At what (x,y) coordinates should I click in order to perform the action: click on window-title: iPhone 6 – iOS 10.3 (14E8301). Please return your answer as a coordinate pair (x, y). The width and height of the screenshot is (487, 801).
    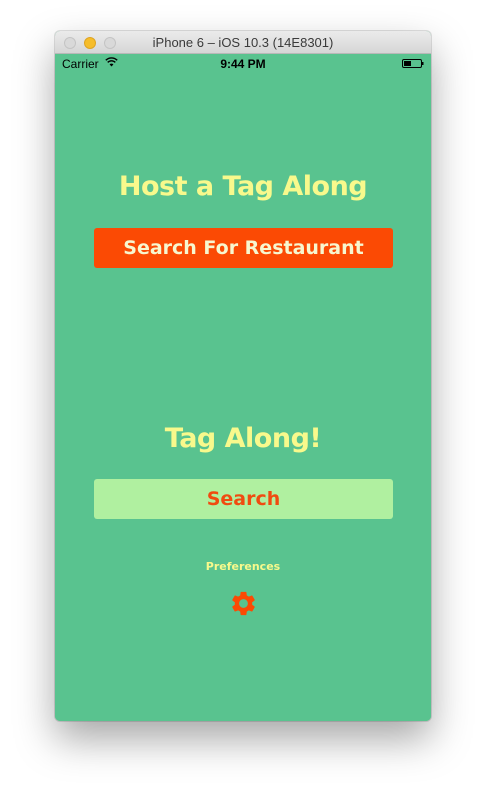
    Looking at the image, I should click on (243, 42).